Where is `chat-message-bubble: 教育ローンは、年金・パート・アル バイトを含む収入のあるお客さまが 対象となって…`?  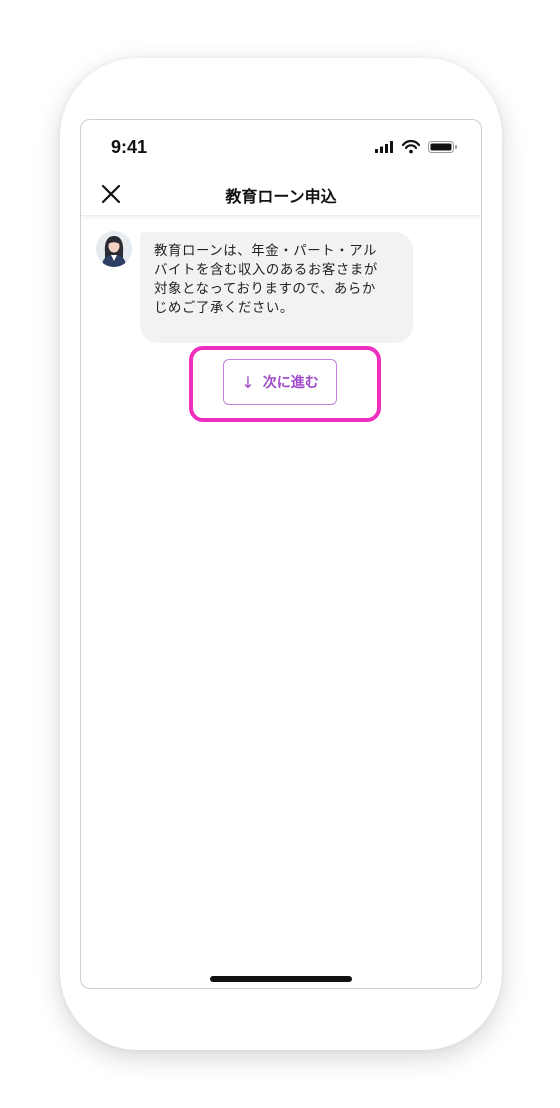 chat-message-bubble: 教育ローンは、年金・パート・アル バイトを含む収入のあるお客さまが 対象となって… is located at coordinates (276, 287).